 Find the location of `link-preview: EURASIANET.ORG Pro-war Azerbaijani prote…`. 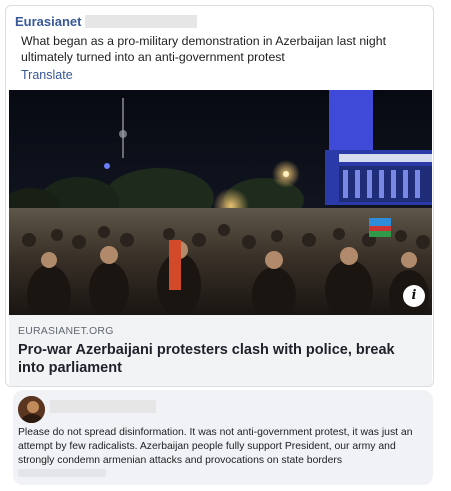

link-preview: EURASIANET.ORG Pro-war Azerbaijani prote… is located at coordinates (220, 350).